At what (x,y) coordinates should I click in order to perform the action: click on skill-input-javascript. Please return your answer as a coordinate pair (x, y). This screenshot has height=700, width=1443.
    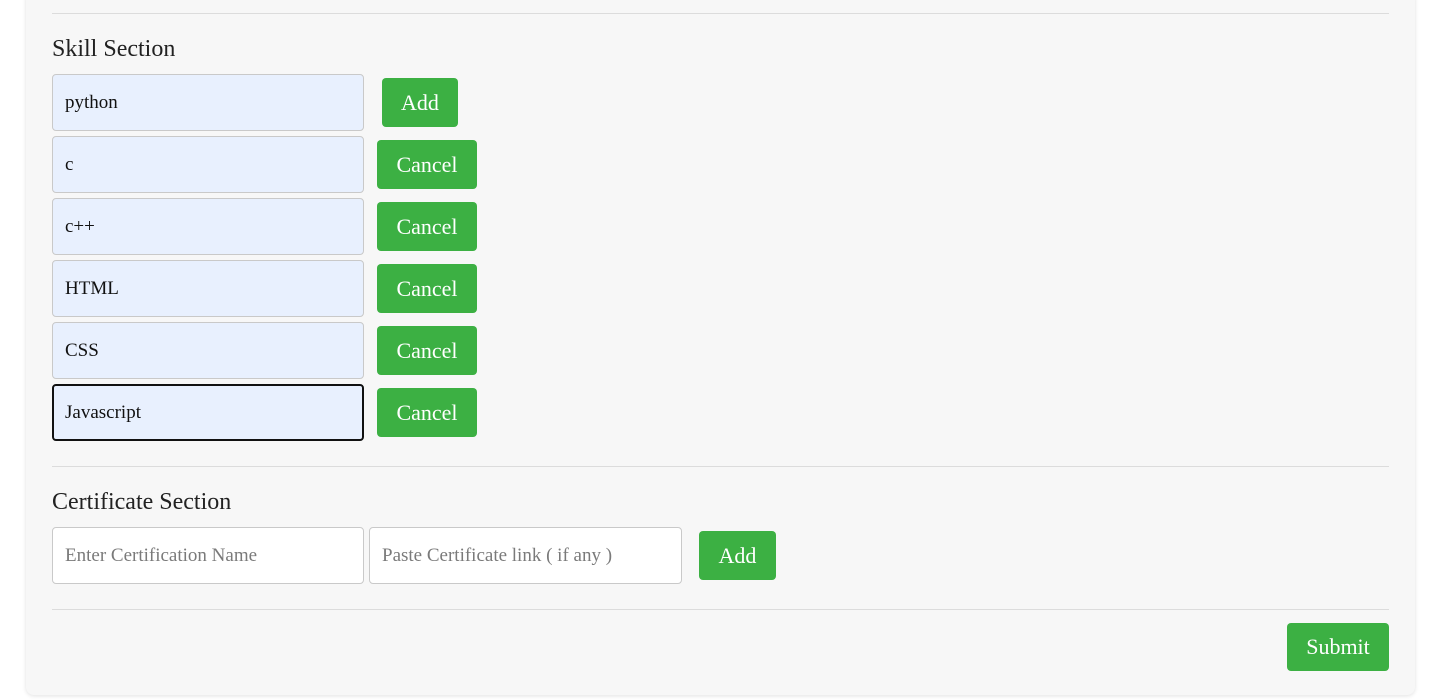
    Looking at the image, I should click on (208, 412).